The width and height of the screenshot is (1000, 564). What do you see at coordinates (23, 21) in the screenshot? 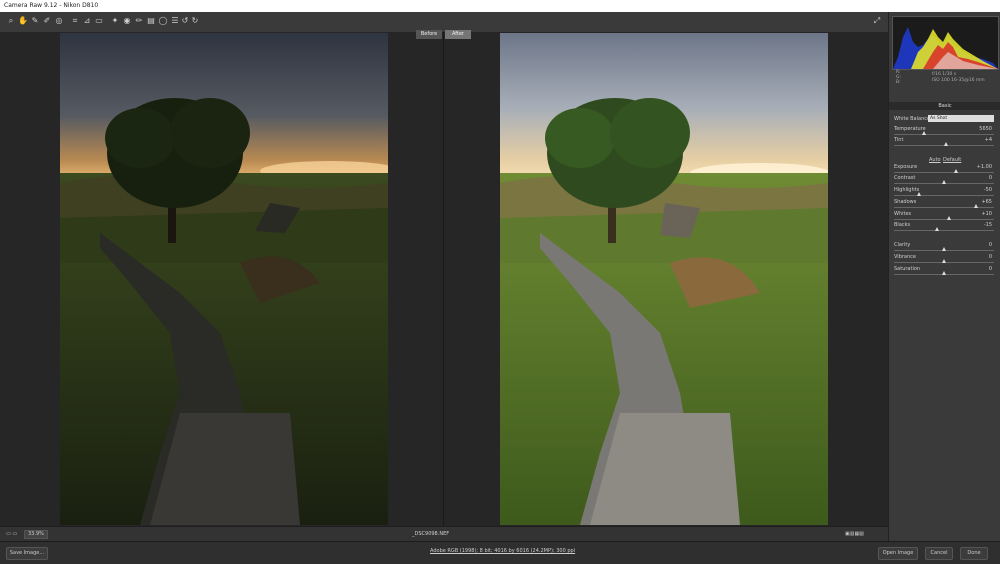
I see `hand-icon: ✋` at bounding box center [23, 21].